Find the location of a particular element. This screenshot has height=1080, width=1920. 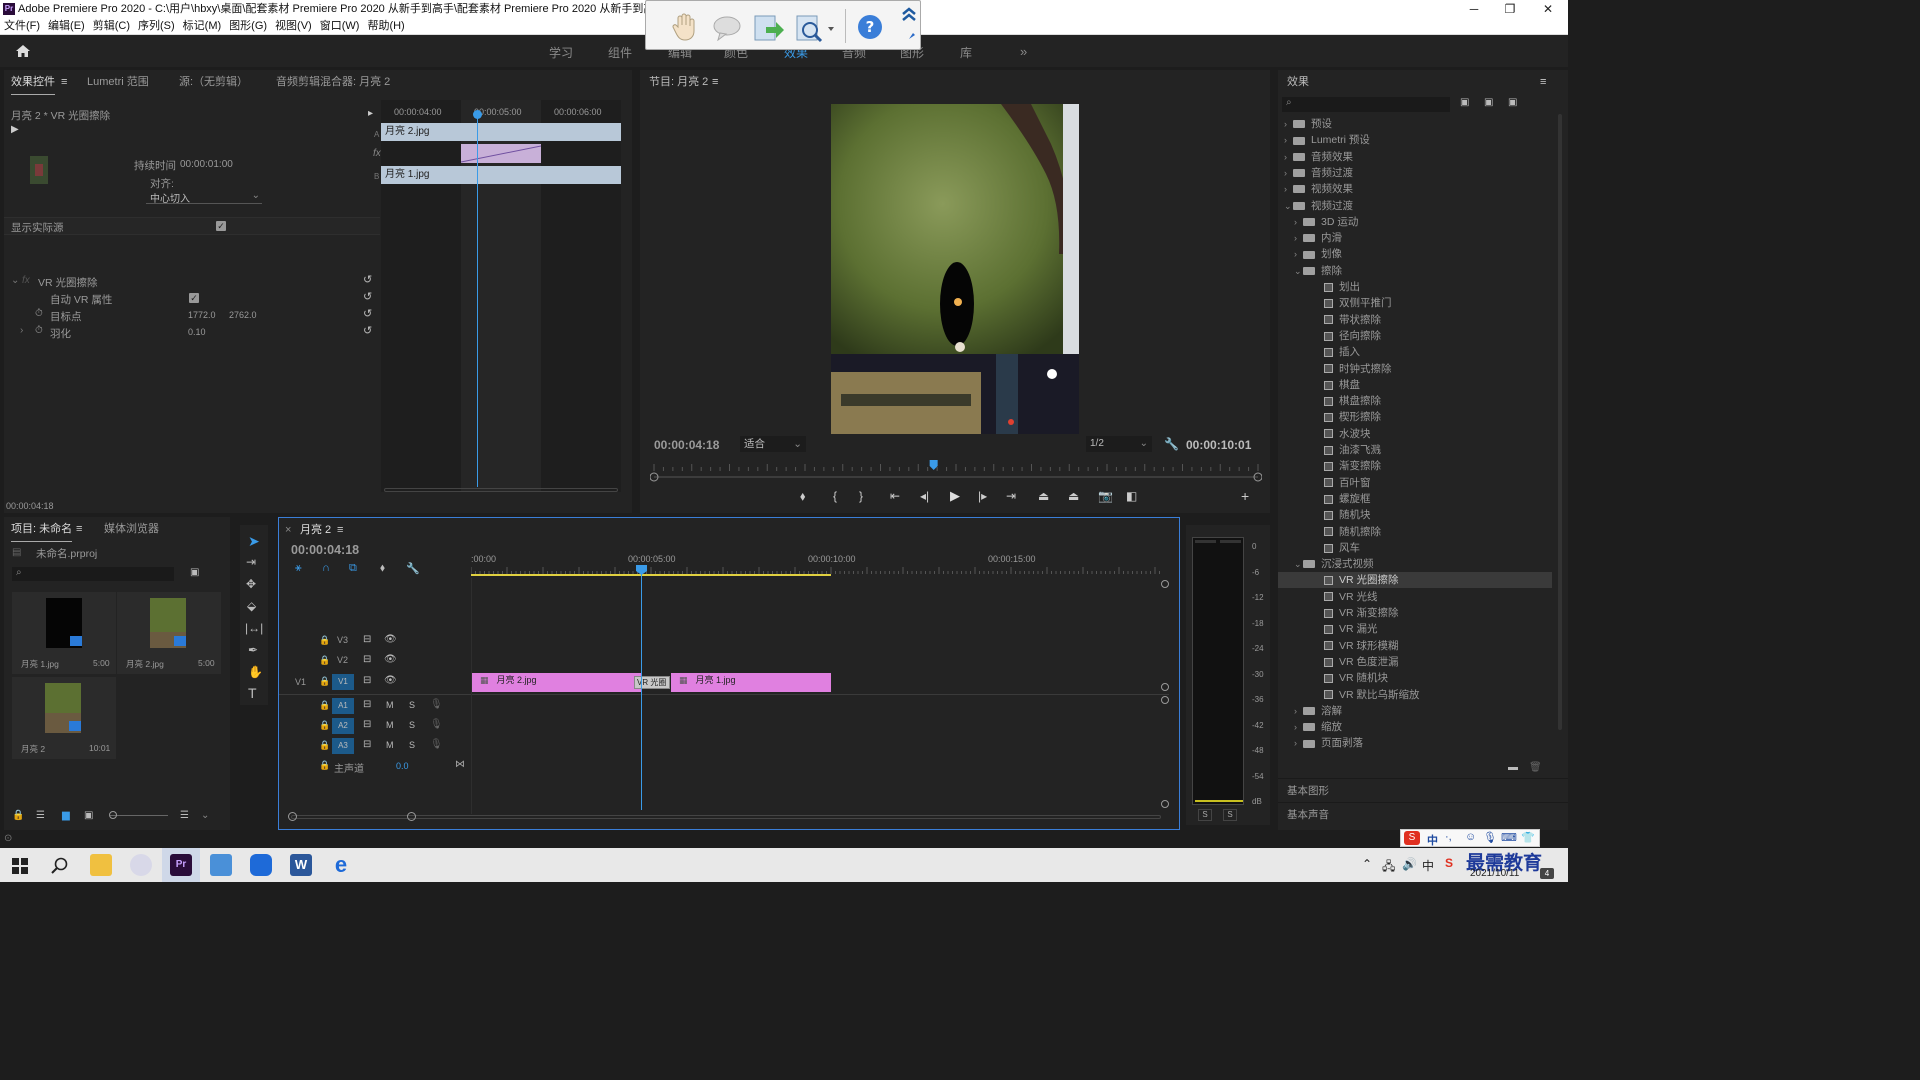

wrench-icon: 🔧 is located at coordinates (413, 568).